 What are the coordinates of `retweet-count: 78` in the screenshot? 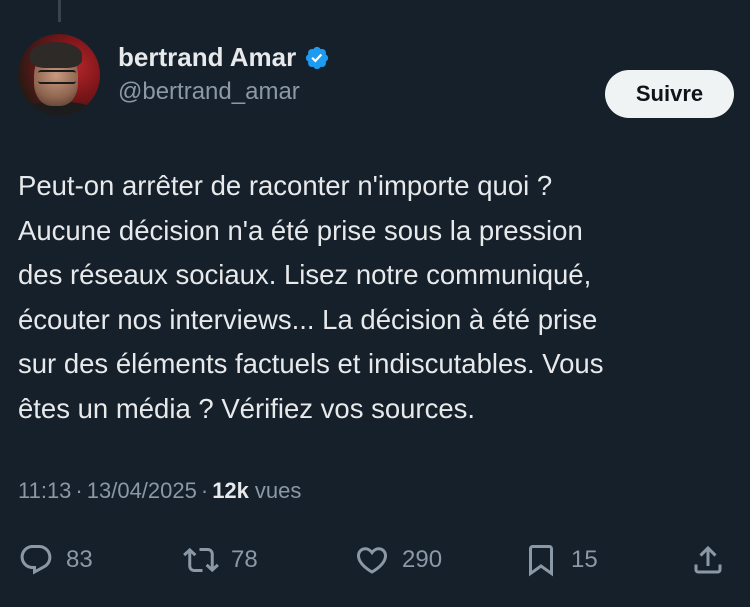 It's located at (244, 559).